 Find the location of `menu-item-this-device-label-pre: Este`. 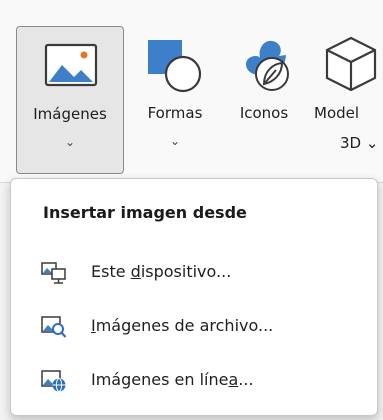

menu-item-this-device-label-pre: Este is located at coordinates (111, 271).